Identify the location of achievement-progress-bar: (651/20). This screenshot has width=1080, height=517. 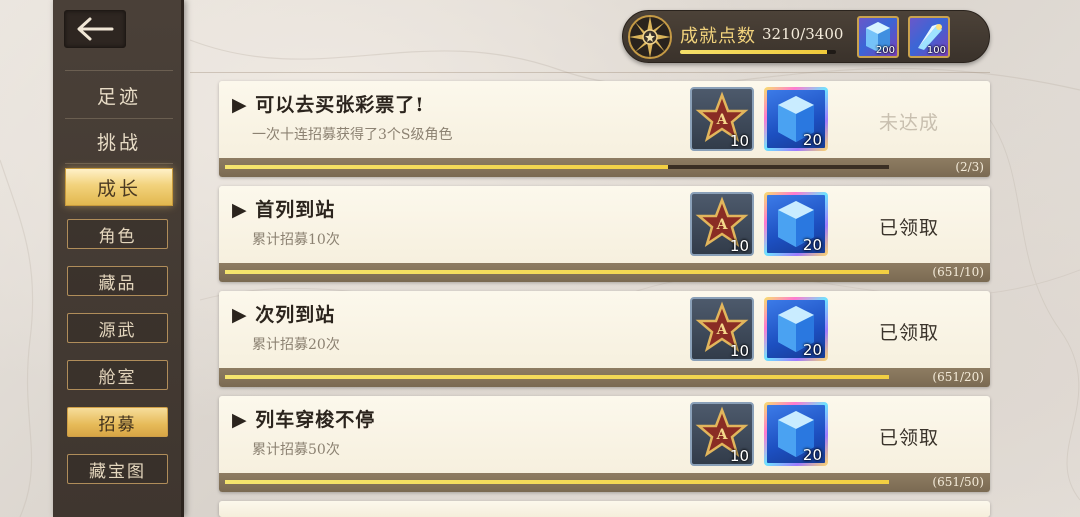
(604, 377).